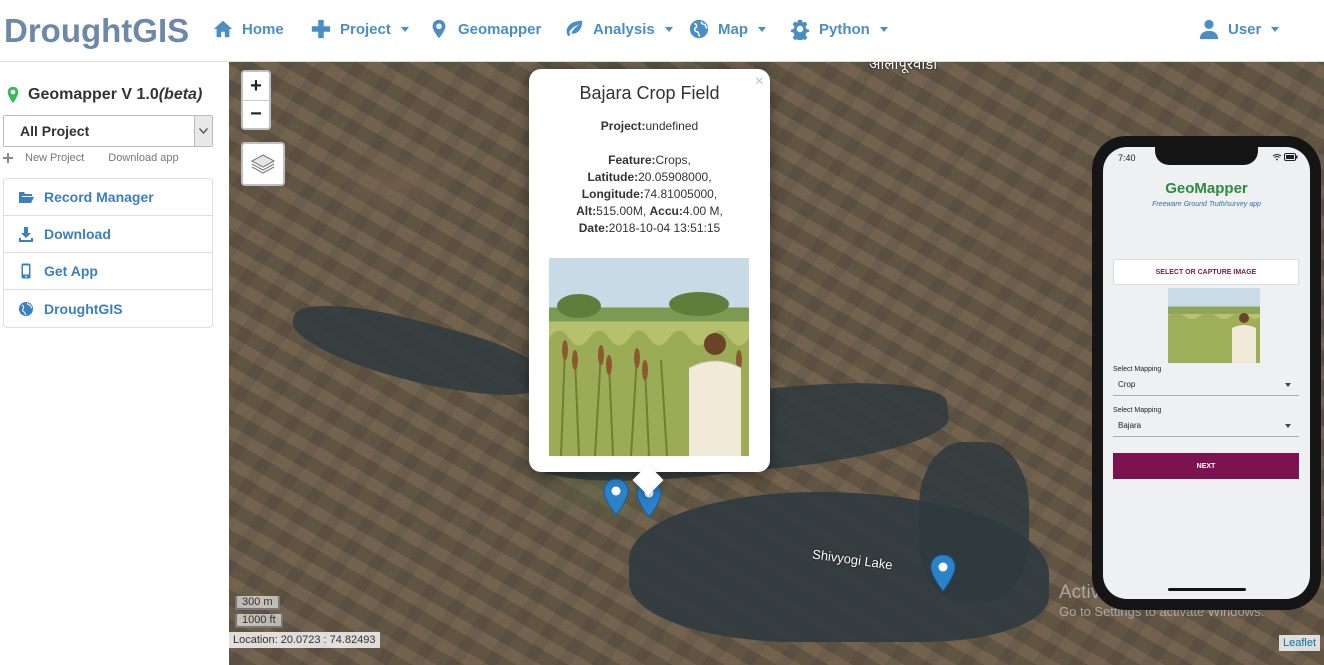 The image size is (1324, 665). I want to click on plus-icon, so click(321, 29).